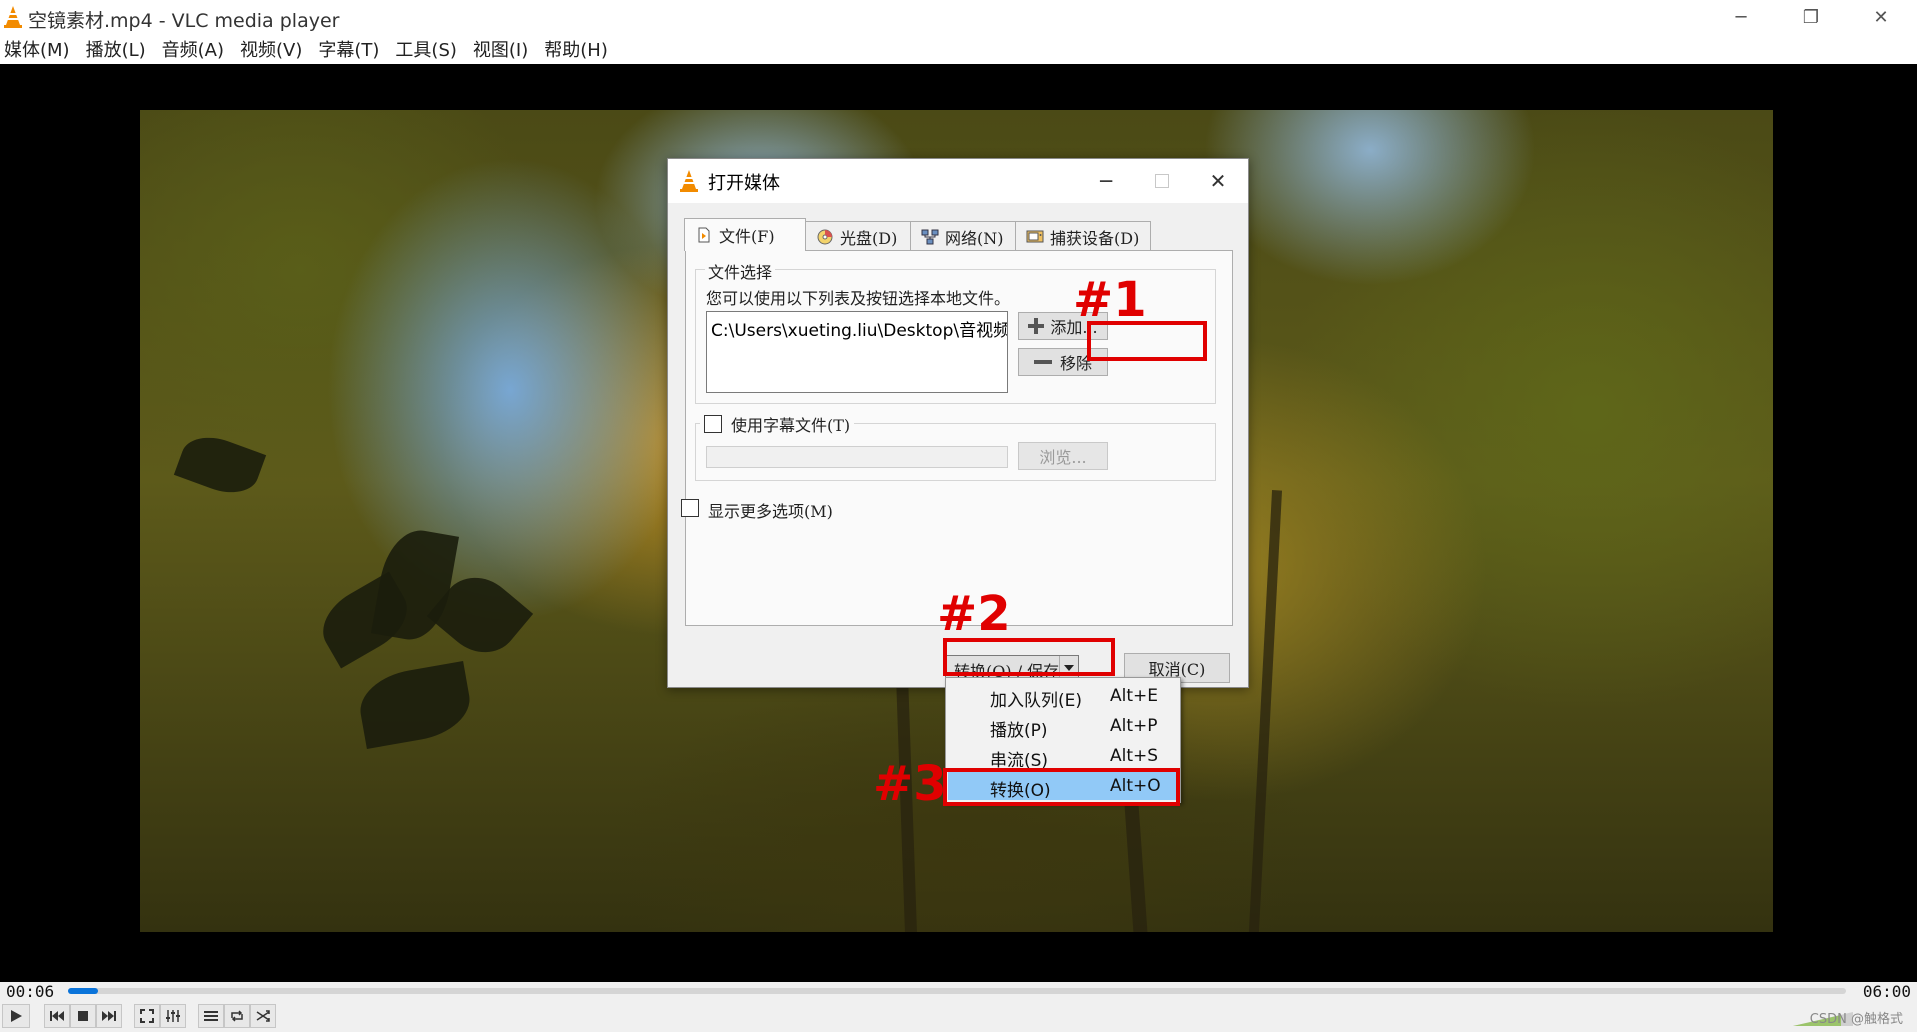  I want to click on dialog-titlebar: 打开媒体 ─ ✕, so click(958, 181).